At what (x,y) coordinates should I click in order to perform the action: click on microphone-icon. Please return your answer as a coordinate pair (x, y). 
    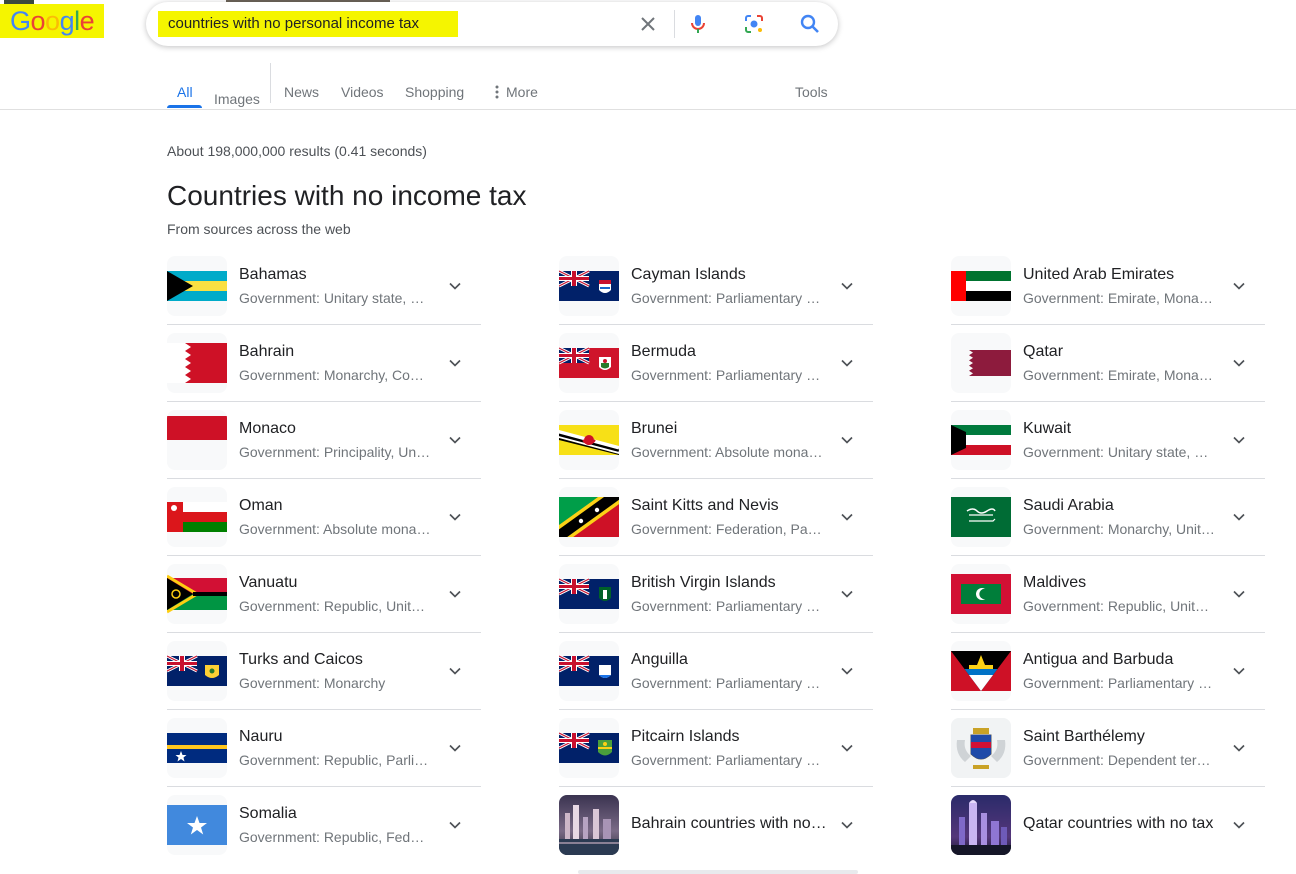
    Looking at the image, I should click on (698, 24).